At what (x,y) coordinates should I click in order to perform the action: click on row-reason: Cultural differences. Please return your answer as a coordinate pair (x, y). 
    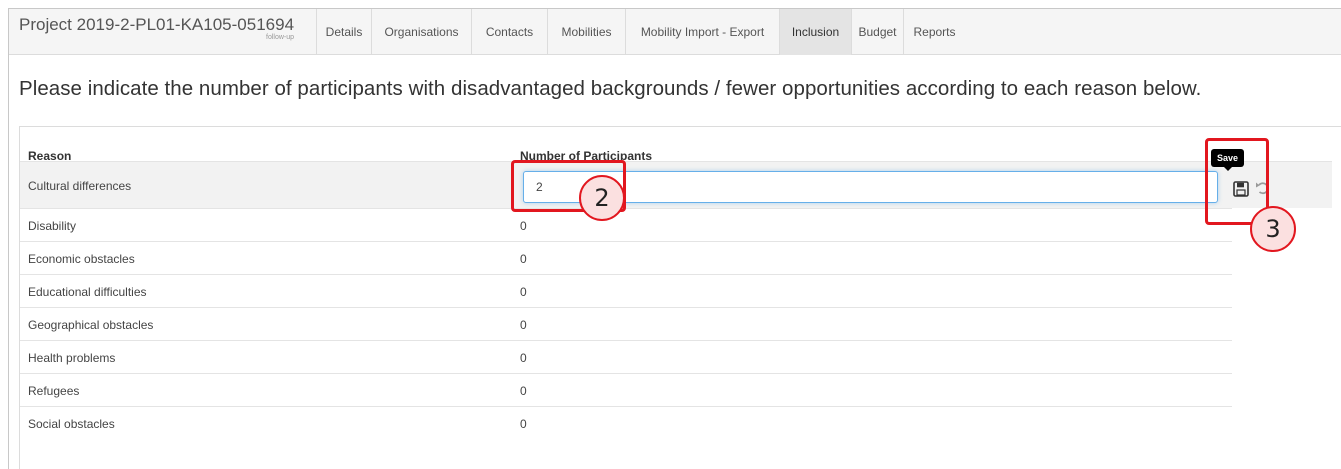
    Looking at the image, I should click on (80, 186).